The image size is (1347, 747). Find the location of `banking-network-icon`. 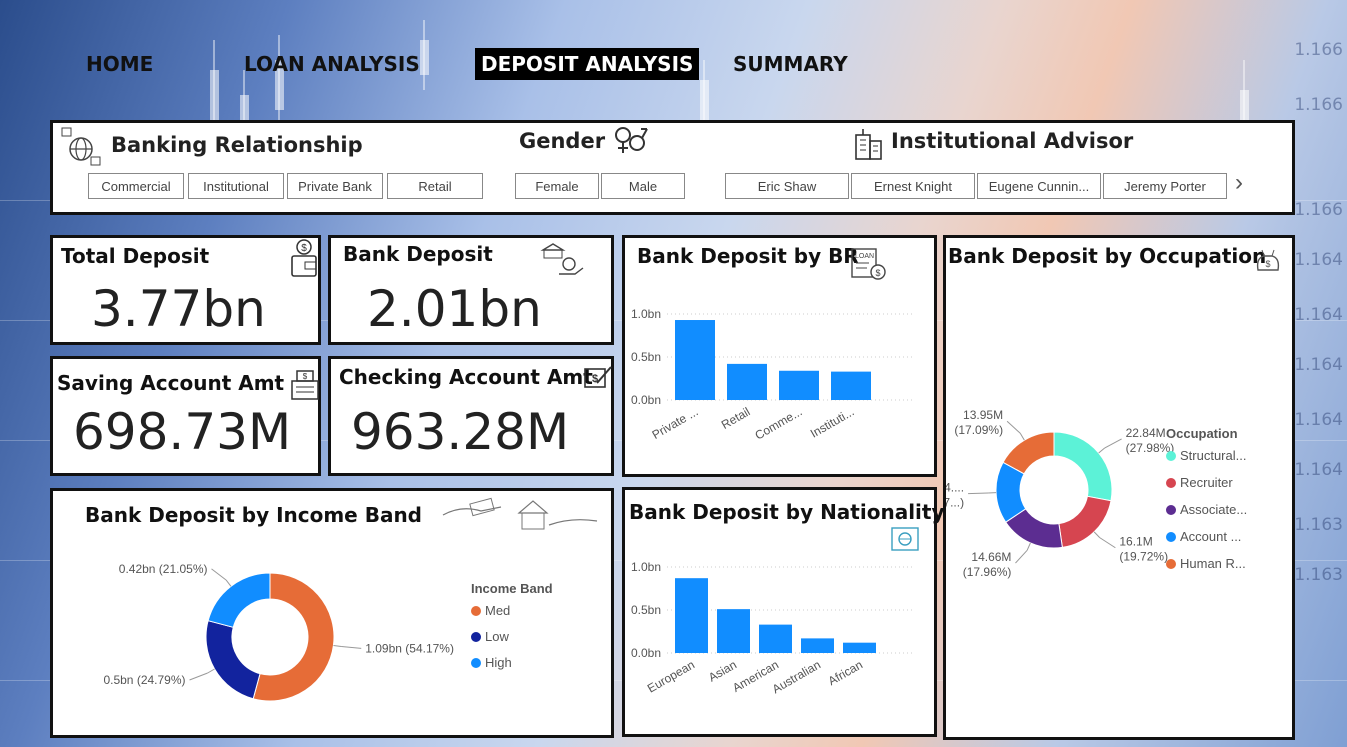

banking-network-icon is located at coordinates (81, 146).